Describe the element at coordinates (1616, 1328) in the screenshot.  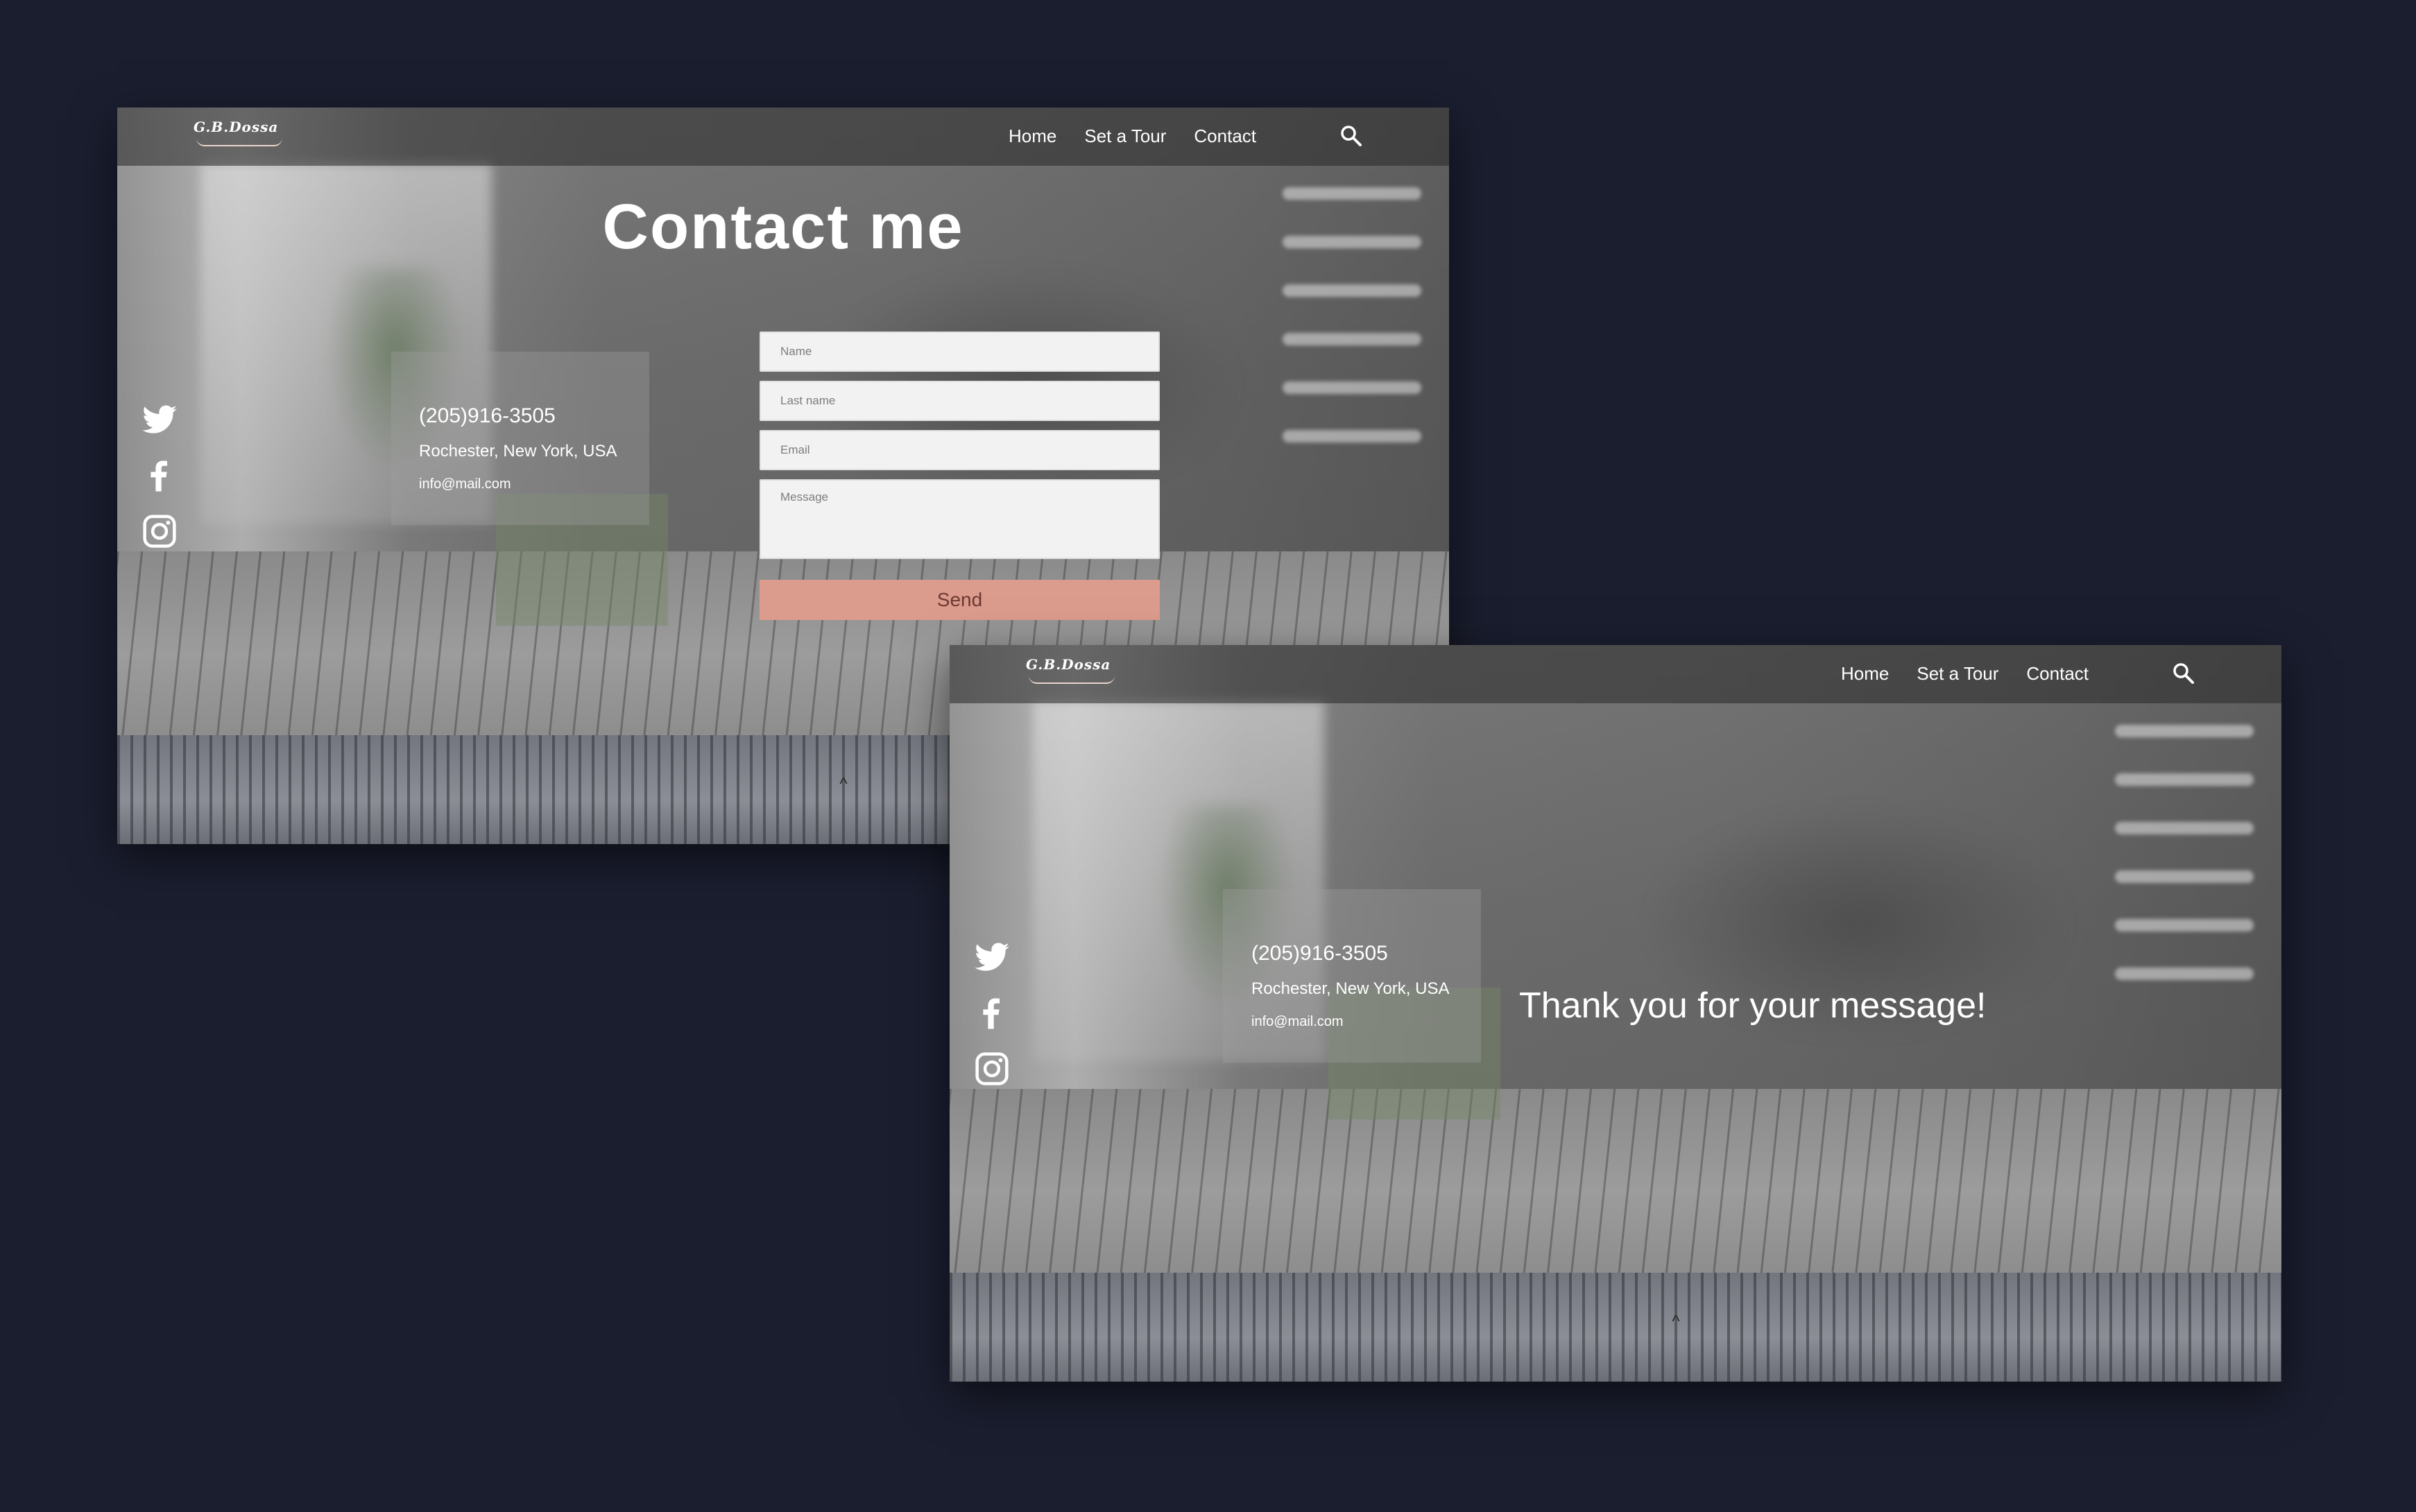
I see `wood-footer-strip` at that location.